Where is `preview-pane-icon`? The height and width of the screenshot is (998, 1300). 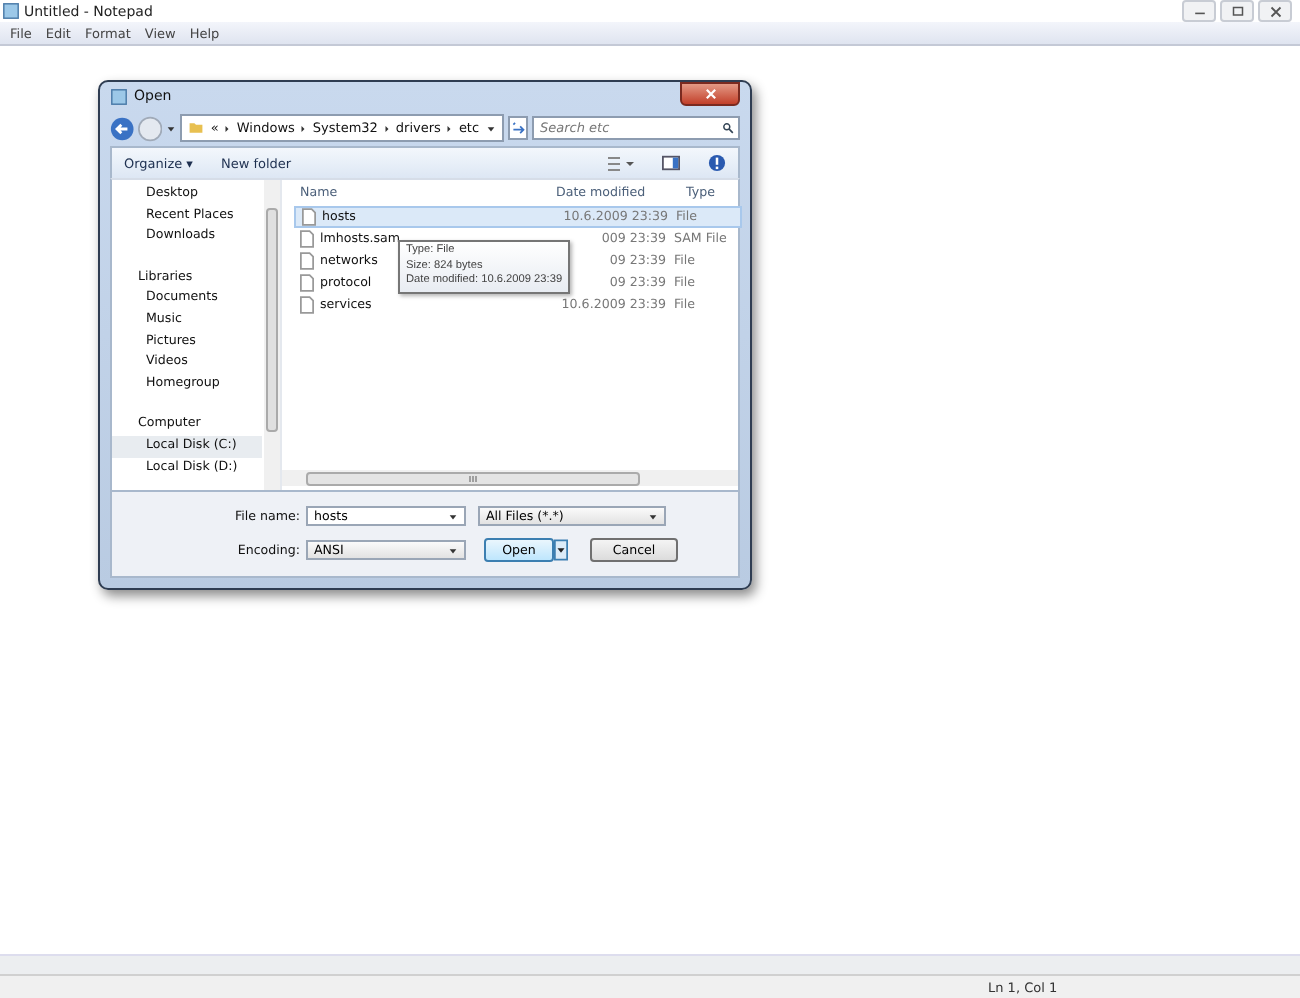 preview-pane-icon is located at coordinates (671, 163).